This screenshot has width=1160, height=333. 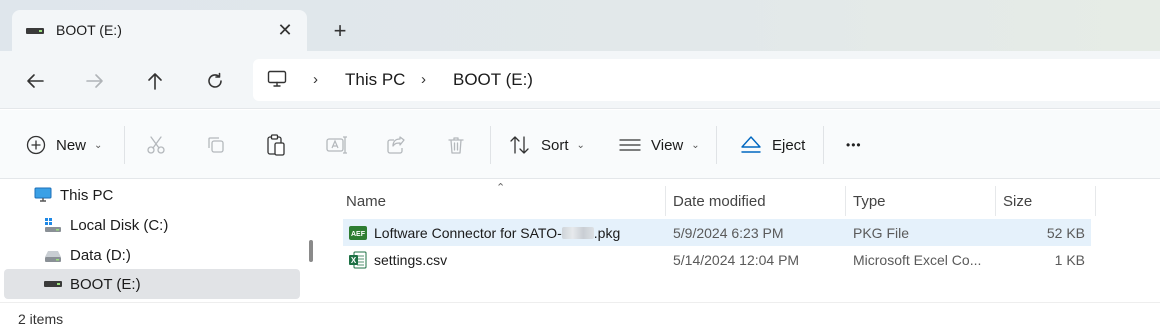 I want to click on tab-boot-e: BOOT (E:) ✕, so click(x=159, y=30).